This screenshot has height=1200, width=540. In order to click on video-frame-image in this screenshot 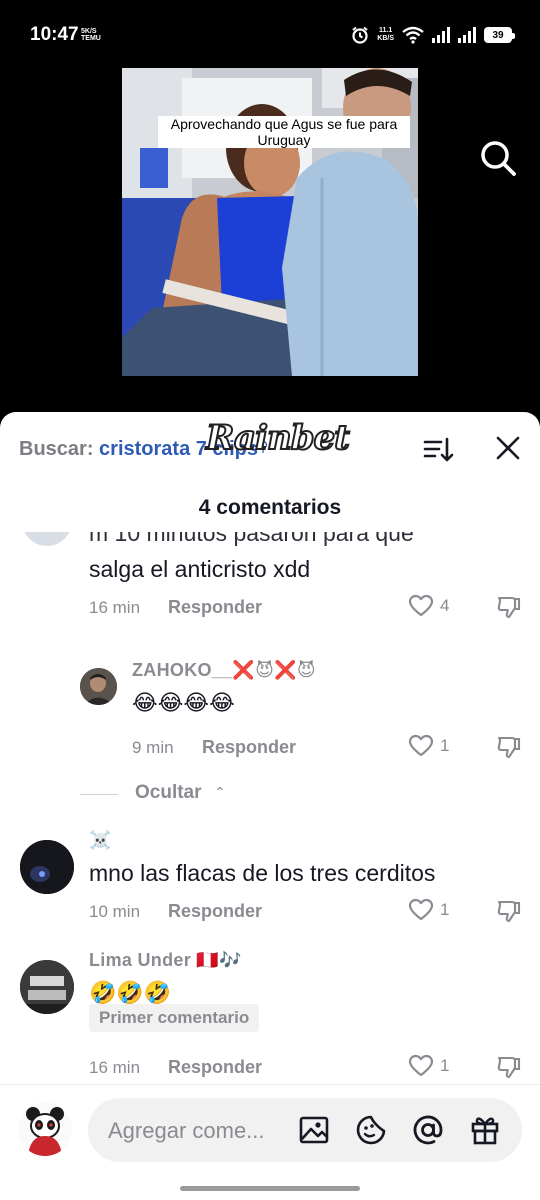, I will do `click(270, 222)`.